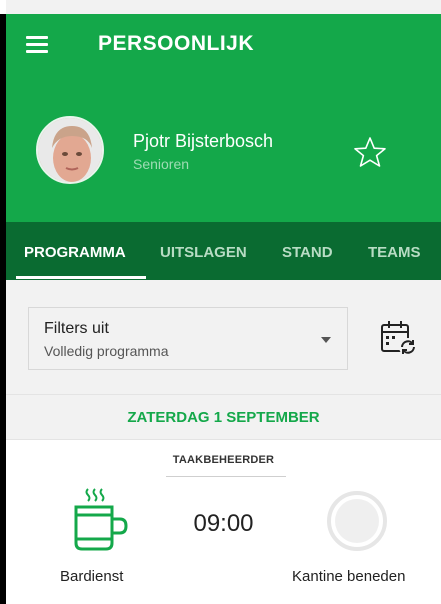 The image size is (441, 604). Describe the element at coordinates (349, 576) in the screenshot. I see `location-label: Kantine beneden` at that location.